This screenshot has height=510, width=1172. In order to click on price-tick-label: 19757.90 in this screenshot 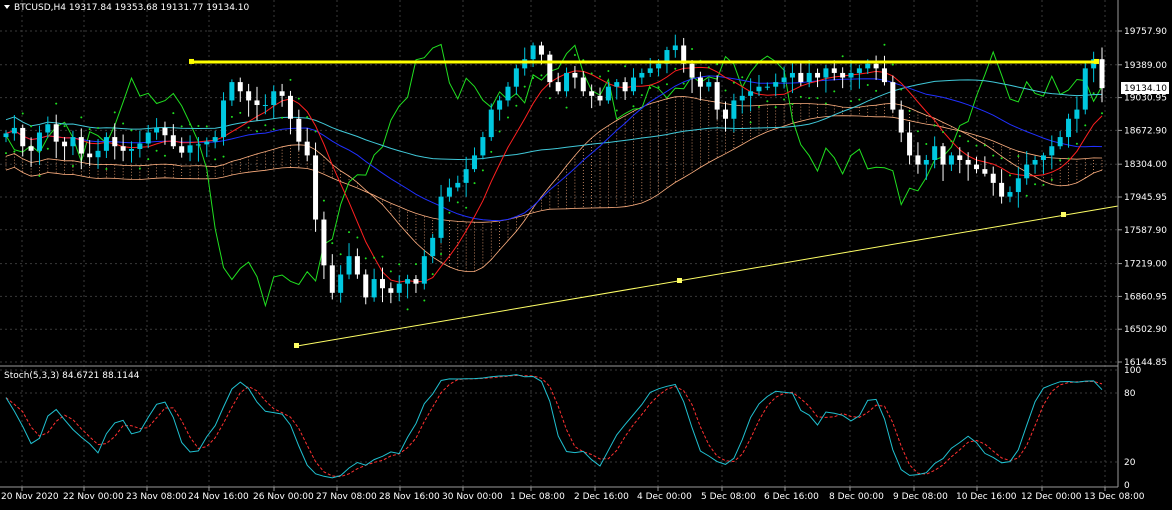, I will do `click(1145, 32)`.